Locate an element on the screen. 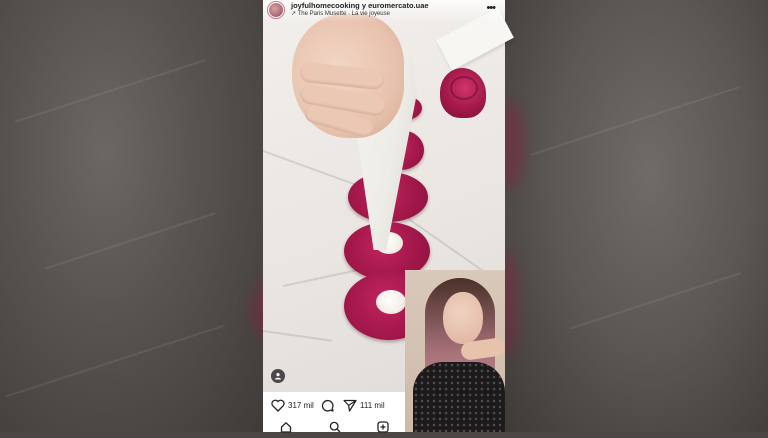  avatar is located at coordinates (276, 10).